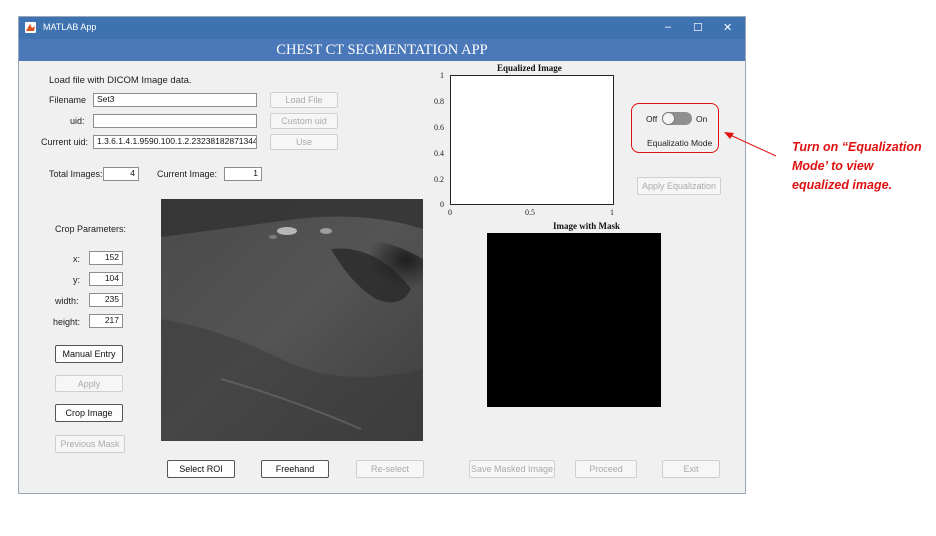 The height and width of the screenshot is (536, 936). Describe the element at coordinates (77, 259) in the screenshot. I see `crop-x-label: x:` at that location.